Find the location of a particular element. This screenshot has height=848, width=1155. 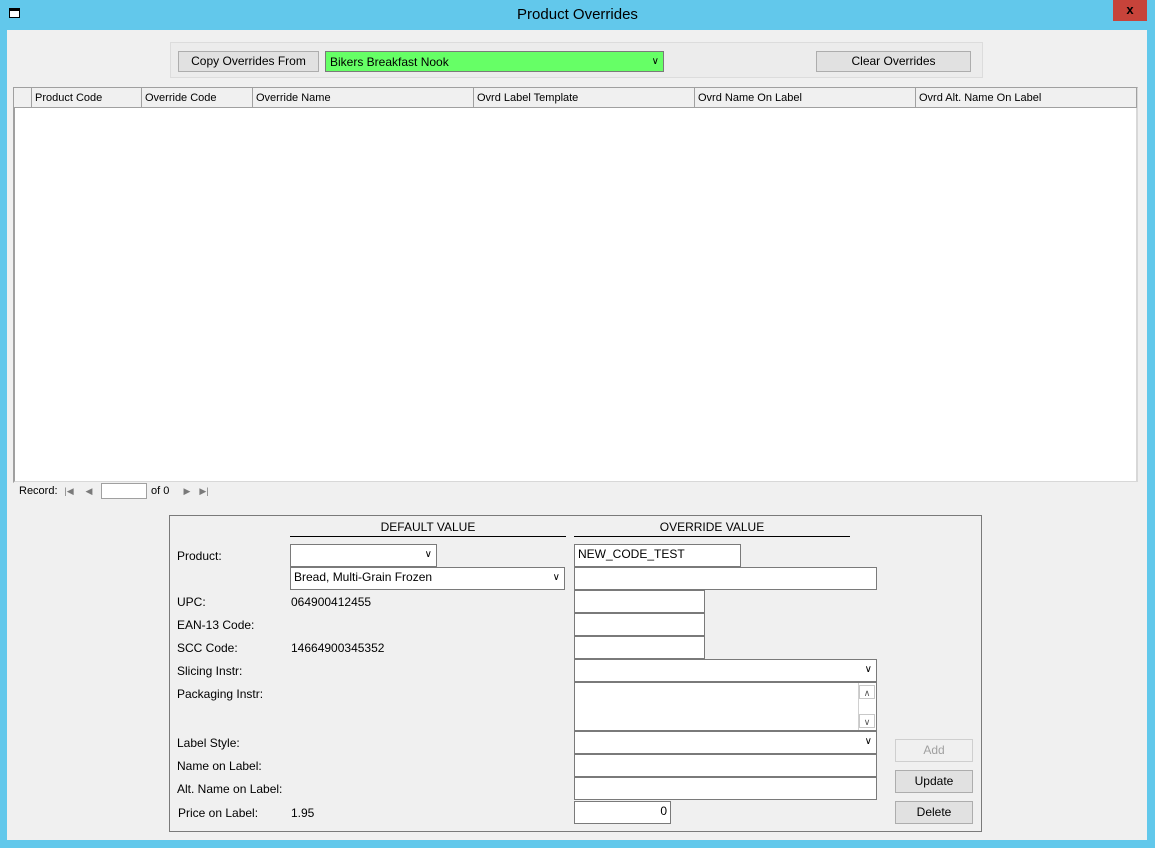

column-header-product-code: Product Code is located at coordinates (87, 98).